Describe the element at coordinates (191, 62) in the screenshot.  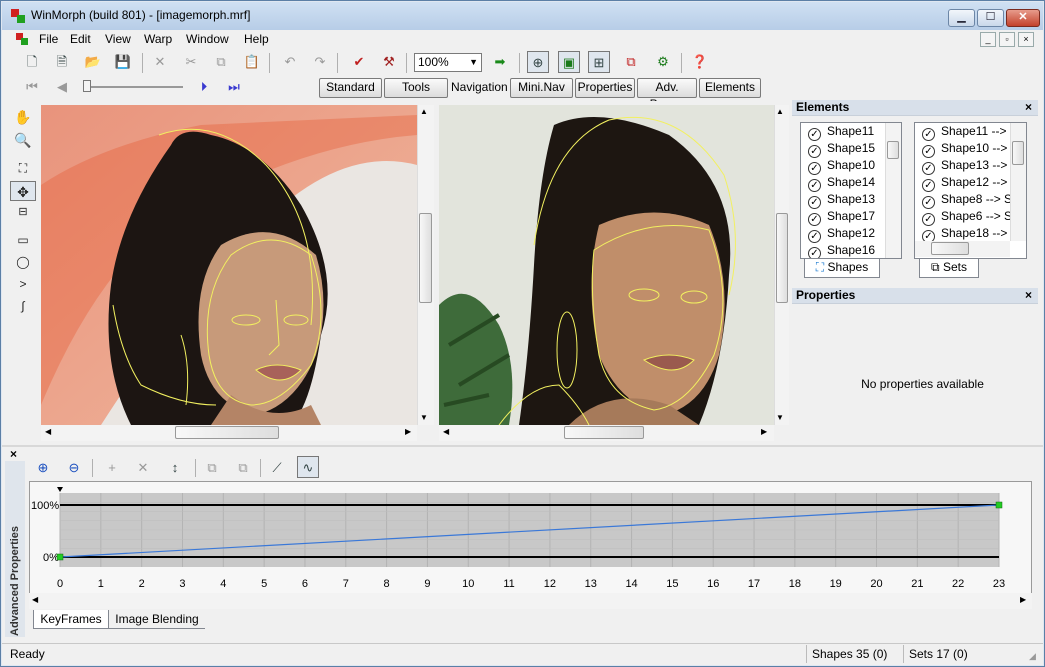
I see `cut-icon: ✂` at that location.